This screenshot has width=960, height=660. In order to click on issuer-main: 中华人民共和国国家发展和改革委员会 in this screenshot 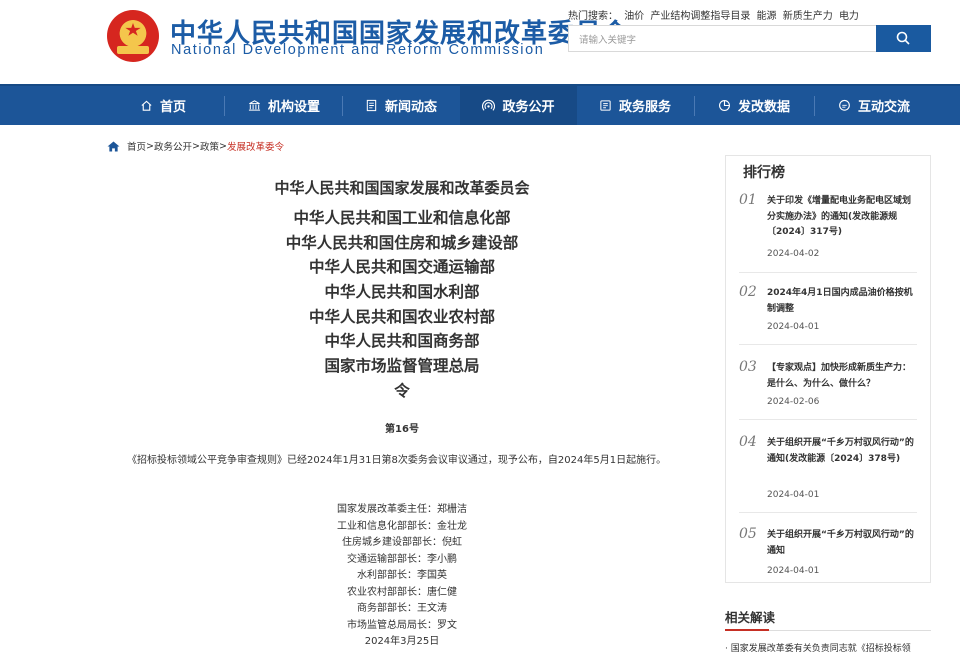, I will do `click(402, 188)`.